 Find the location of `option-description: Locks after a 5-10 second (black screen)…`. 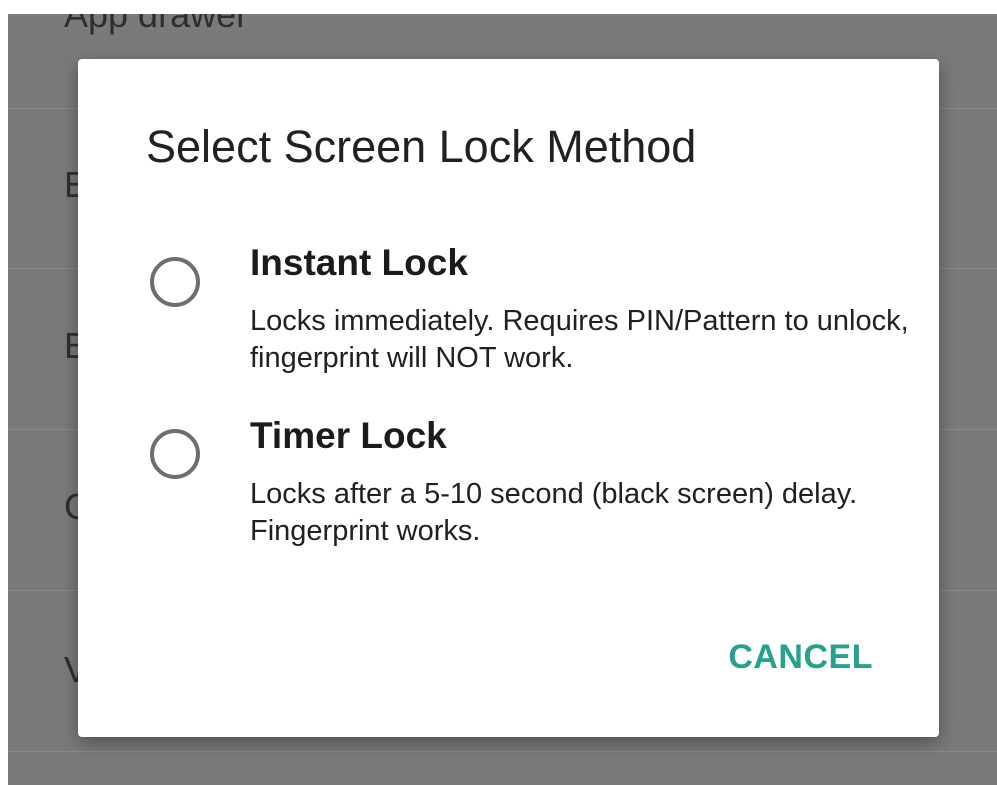

option-description: Locks after a 5-10 second (black screen)… is located at coordinates (554, 512).